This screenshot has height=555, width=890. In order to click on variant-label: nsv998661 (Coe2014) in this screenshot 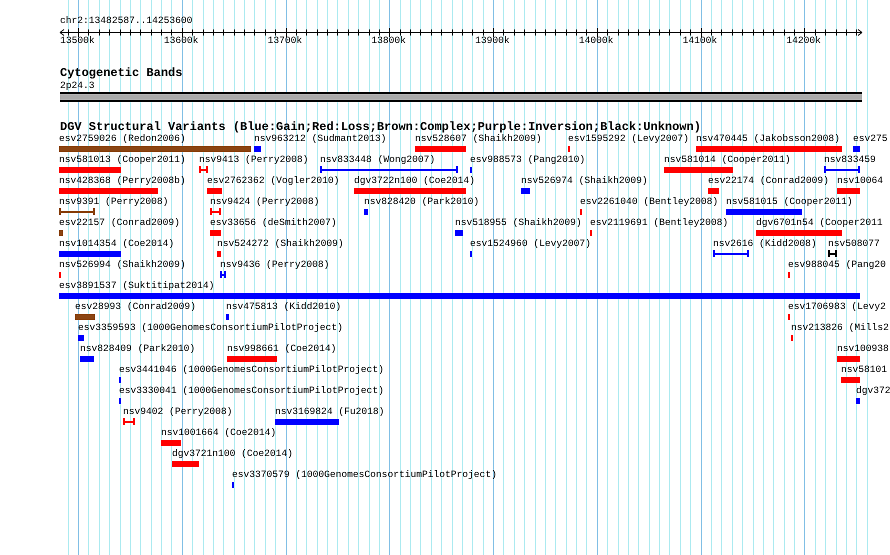, I will do `click(281, 348)`.